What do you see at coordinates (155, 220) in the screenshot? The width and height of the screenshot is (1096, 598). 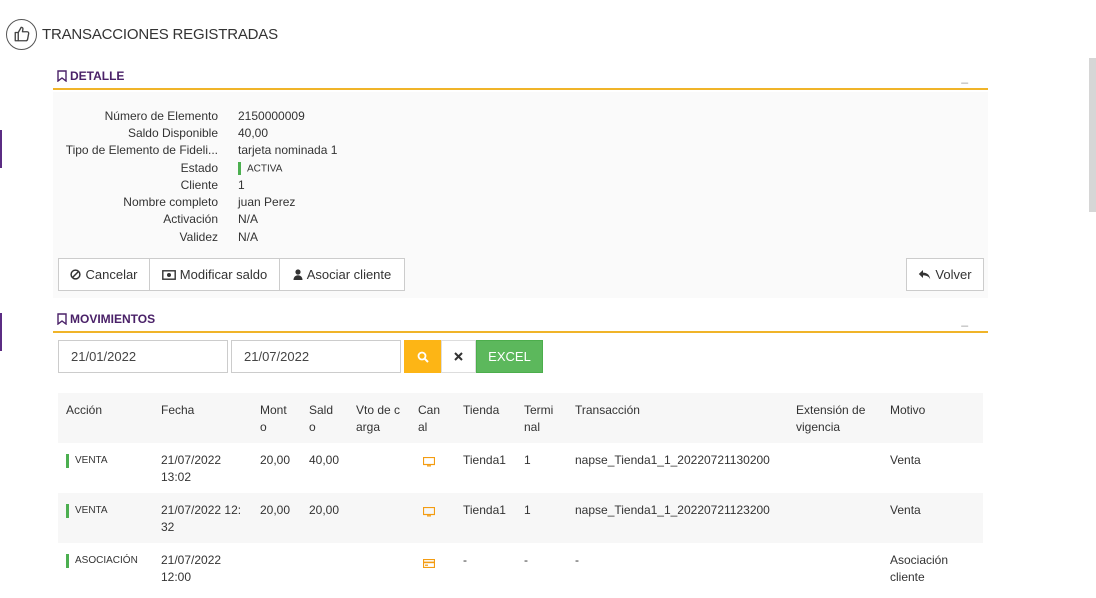 I see `detail-row-activacion: Activación N/A` at bounding box center [155, 220].